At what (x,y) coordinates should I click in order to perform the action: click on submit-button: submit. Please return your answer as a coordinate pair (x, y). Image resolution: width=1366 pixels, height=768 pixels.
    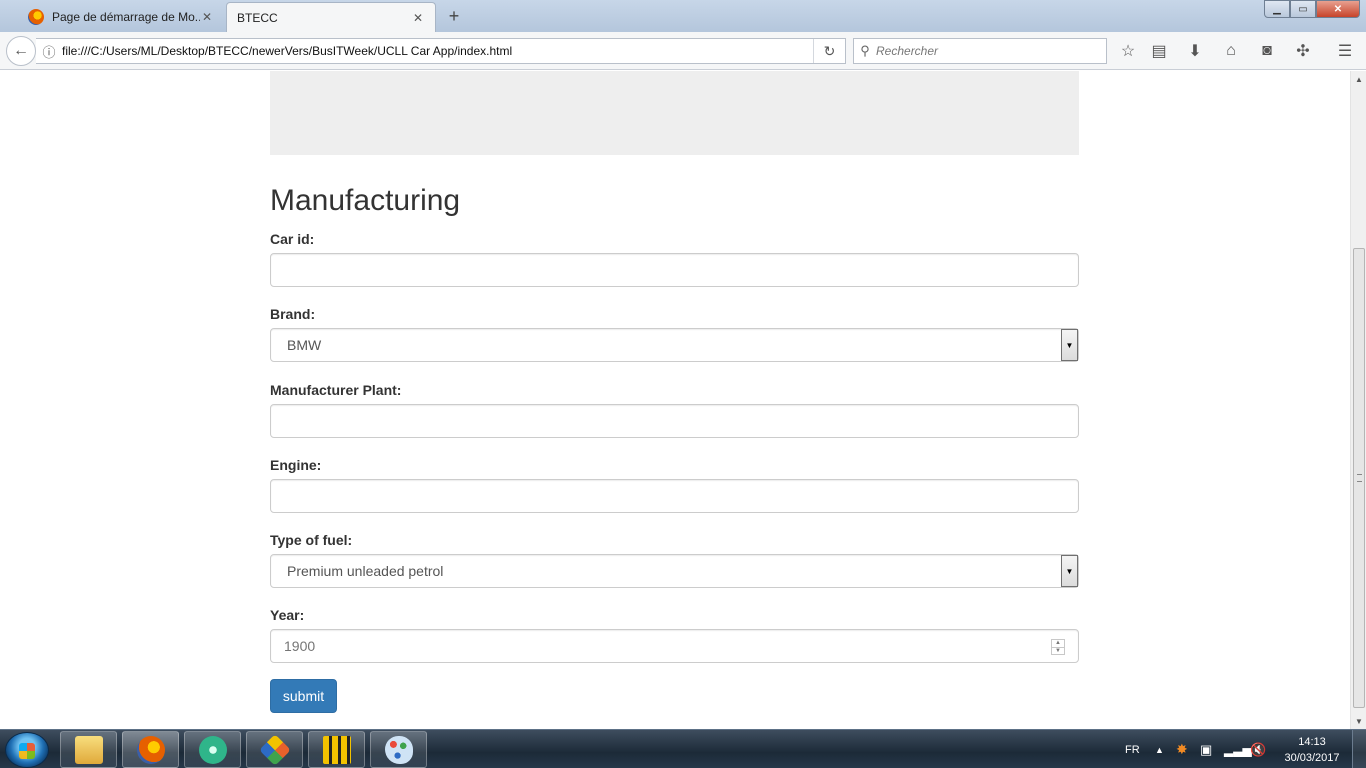
    Looking at the image, I should click on (303, 696).